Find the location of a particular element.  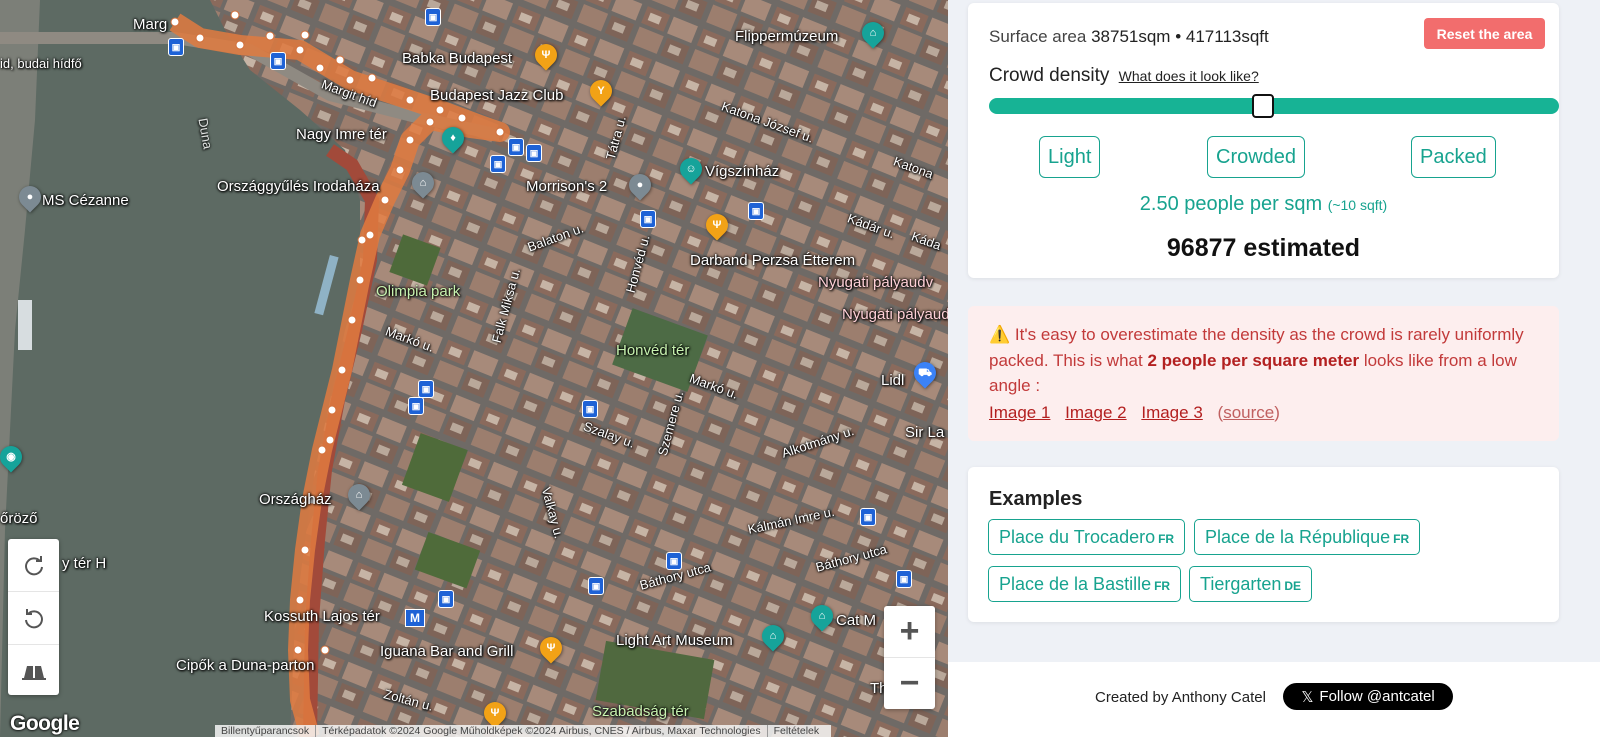

density-rate: 2.50 people per sqm (~10 sqft) is located at coordinates (1263, 204).